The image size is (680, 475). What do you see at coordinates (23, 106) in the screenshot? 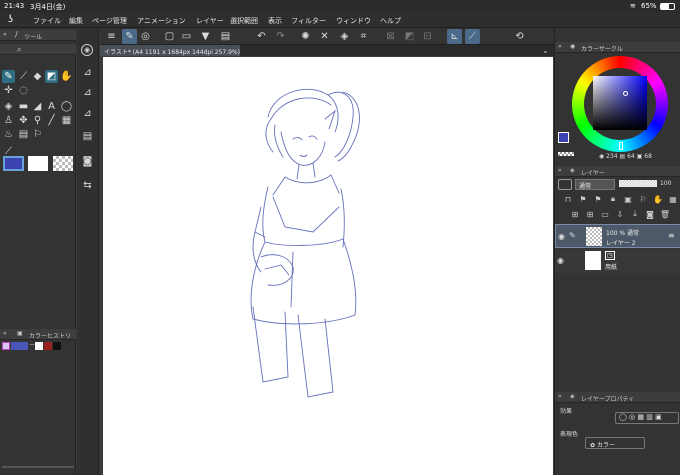
I see `gradient-tool-icon: ▬` at bounding box center [23, 106].